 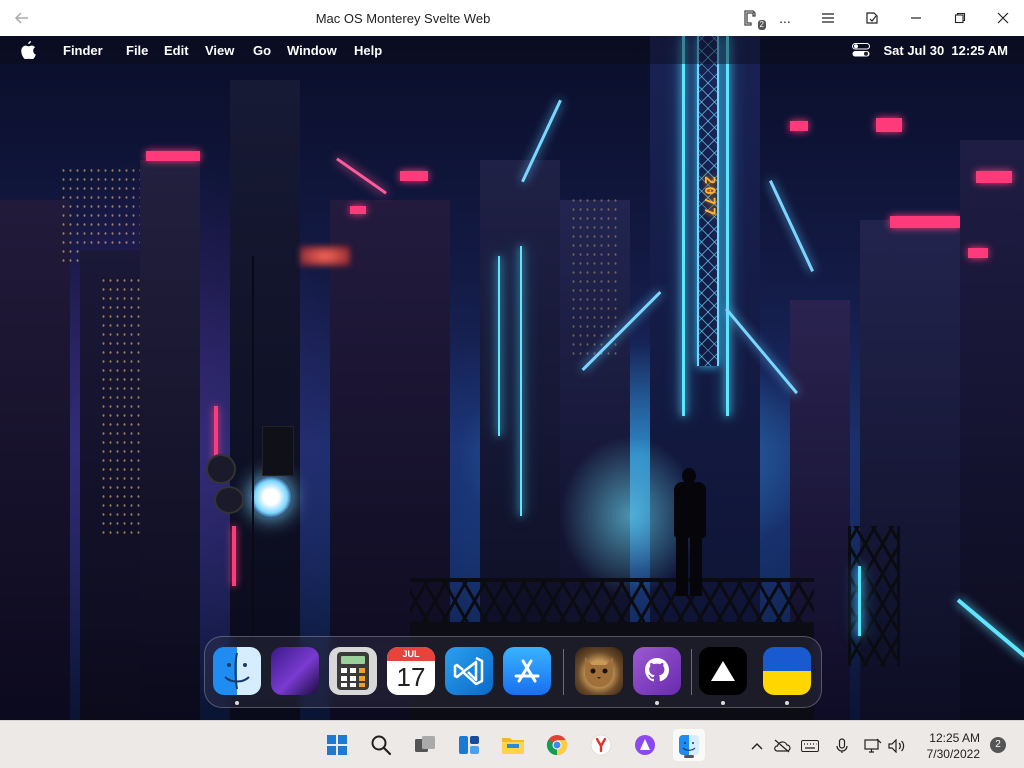 I want to click on file-explorer-icon, so click(x=513, y=745).